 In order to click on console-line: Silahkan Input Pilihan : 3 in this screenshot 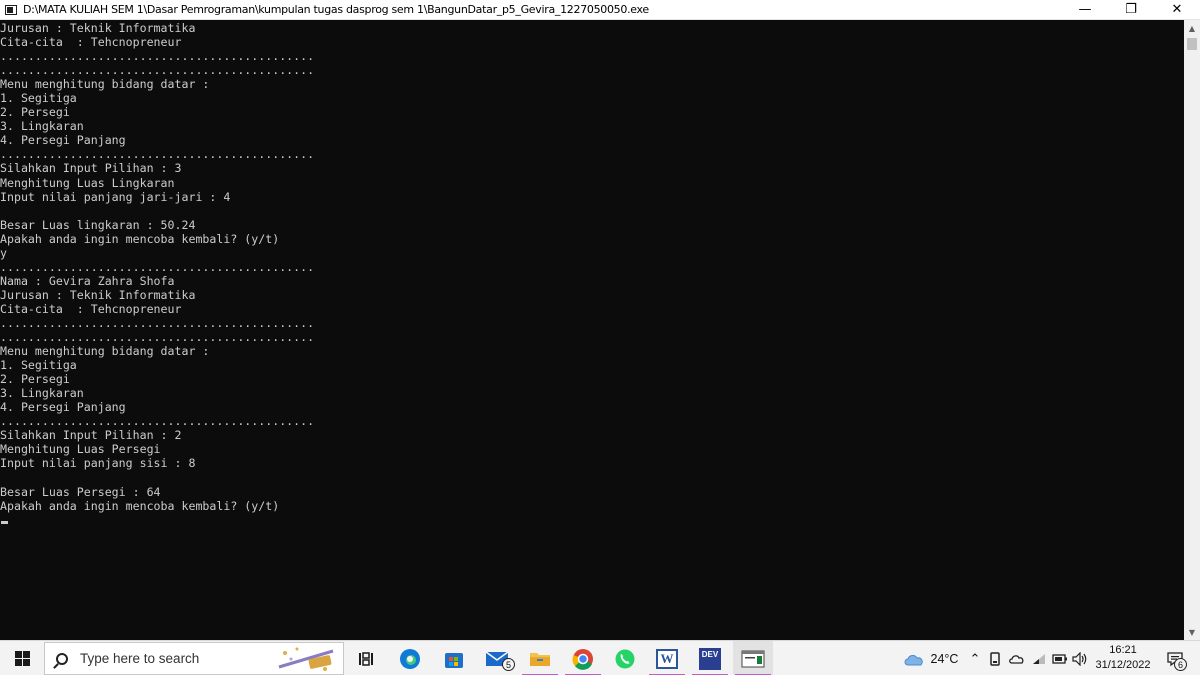, I will do `click(91, 168)`.